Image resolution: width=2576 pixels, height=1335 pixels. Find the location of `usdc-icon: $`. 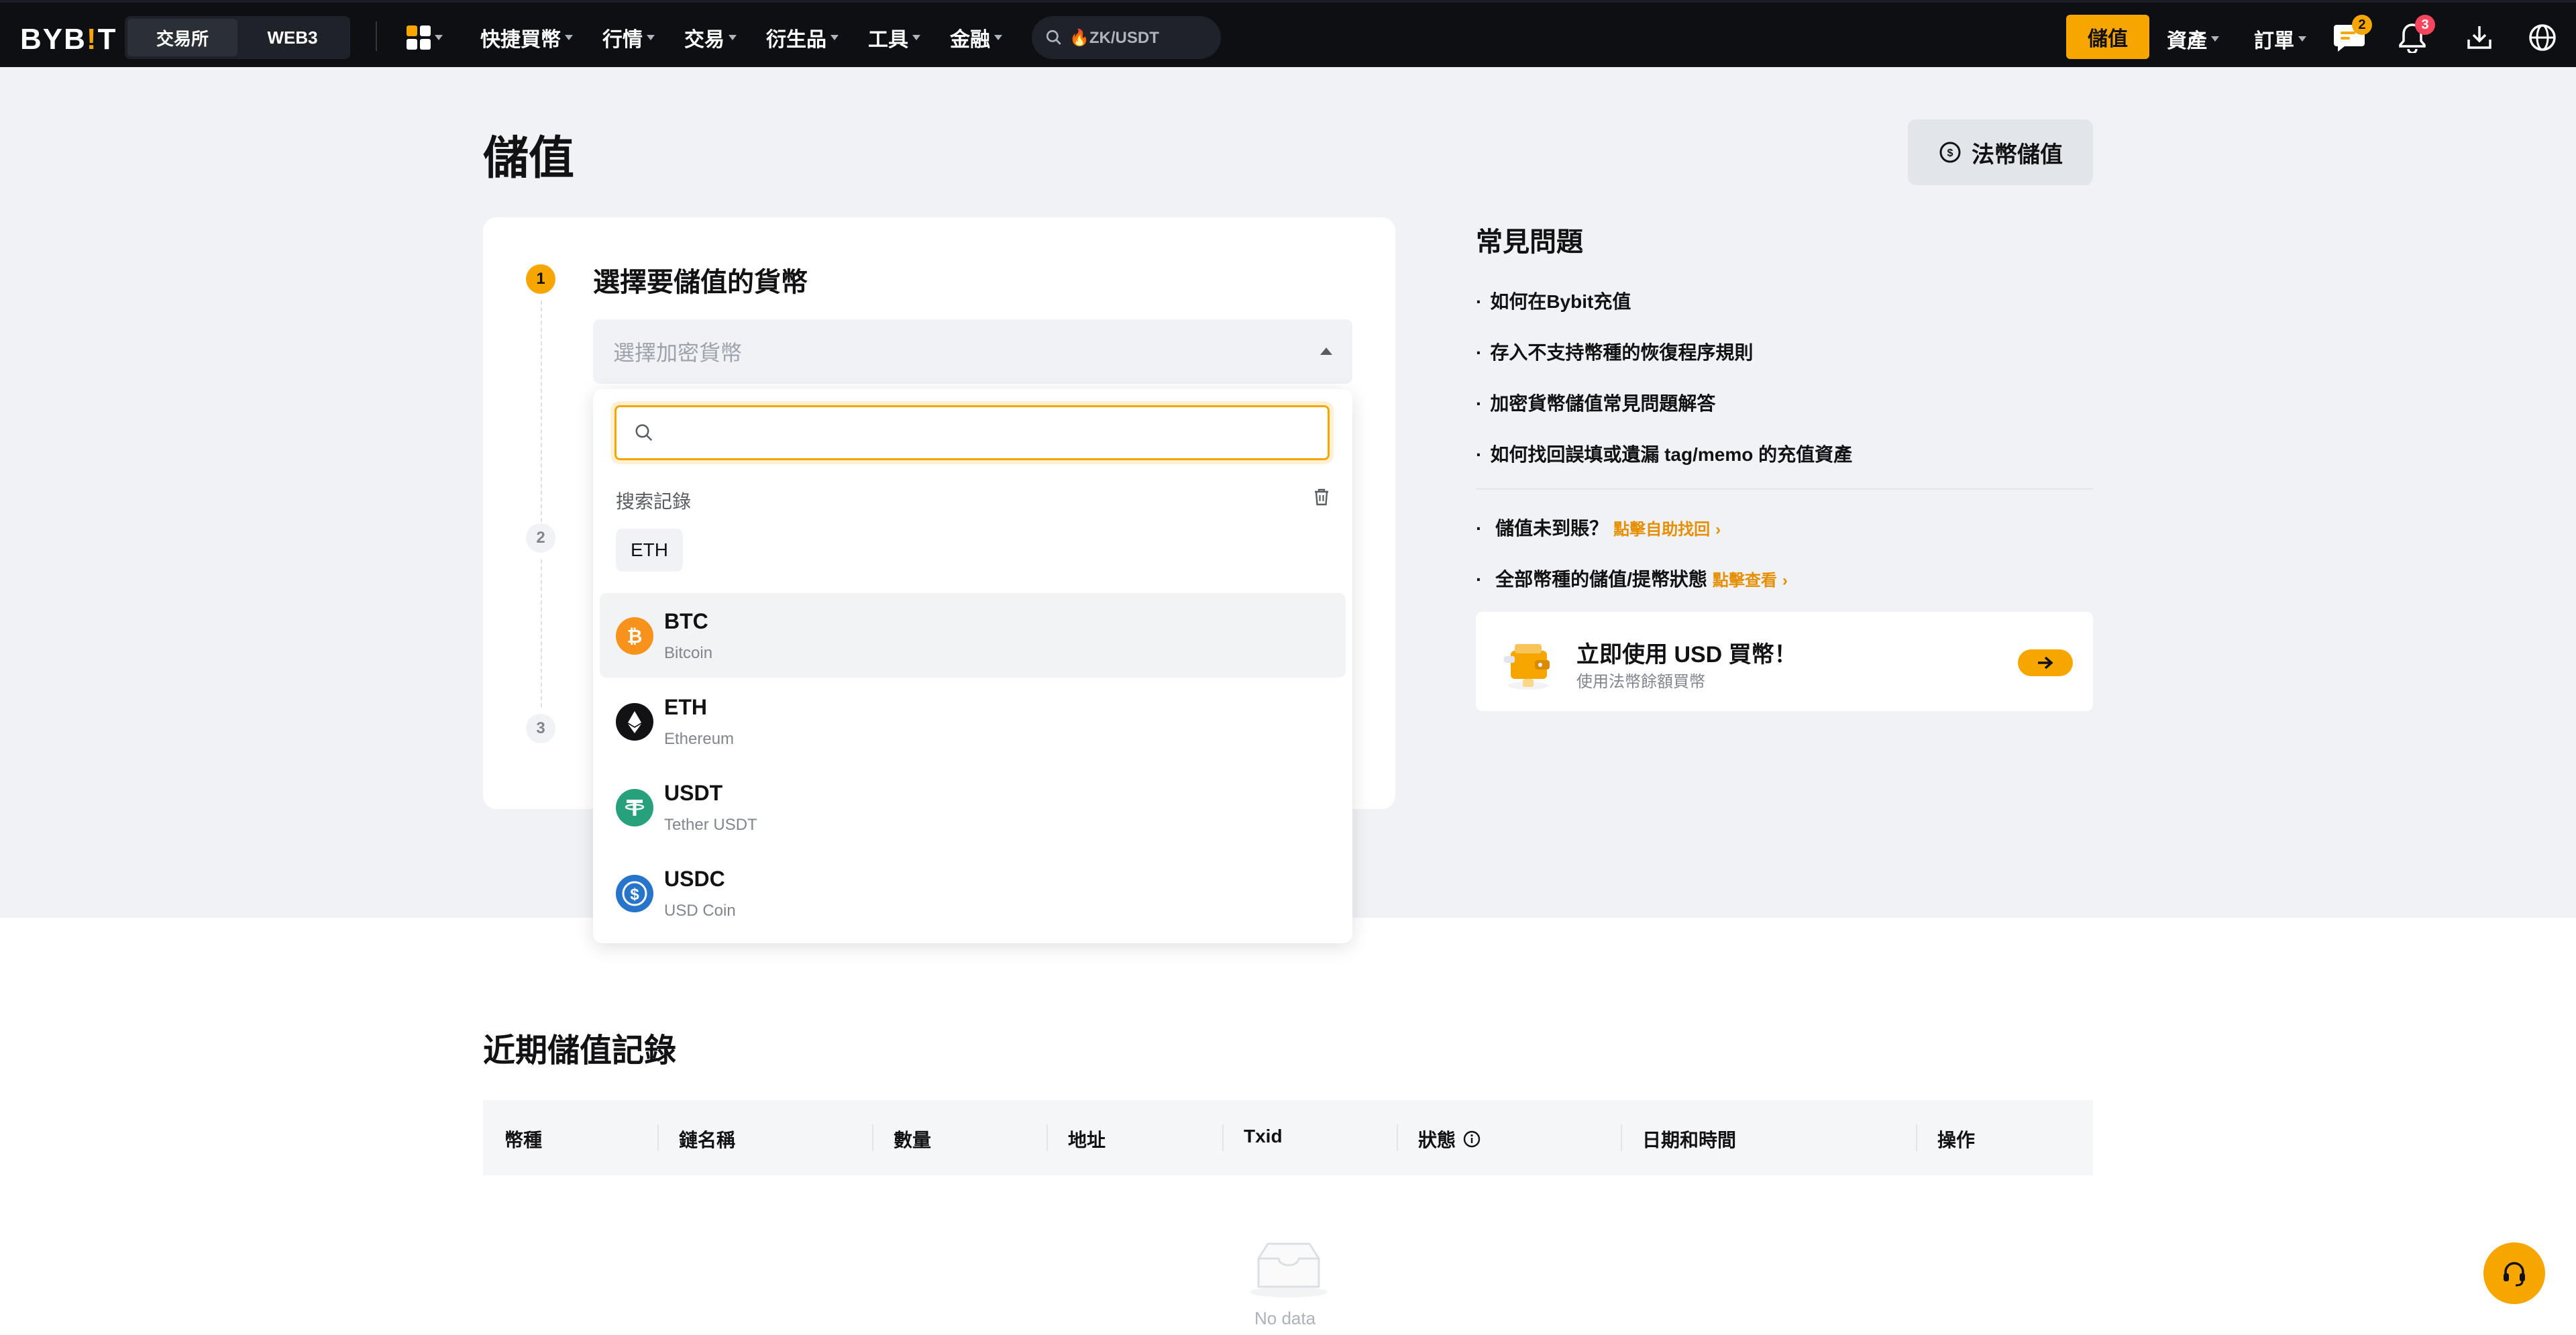

usdc-icon: $ is located at coordinates (634, 894).